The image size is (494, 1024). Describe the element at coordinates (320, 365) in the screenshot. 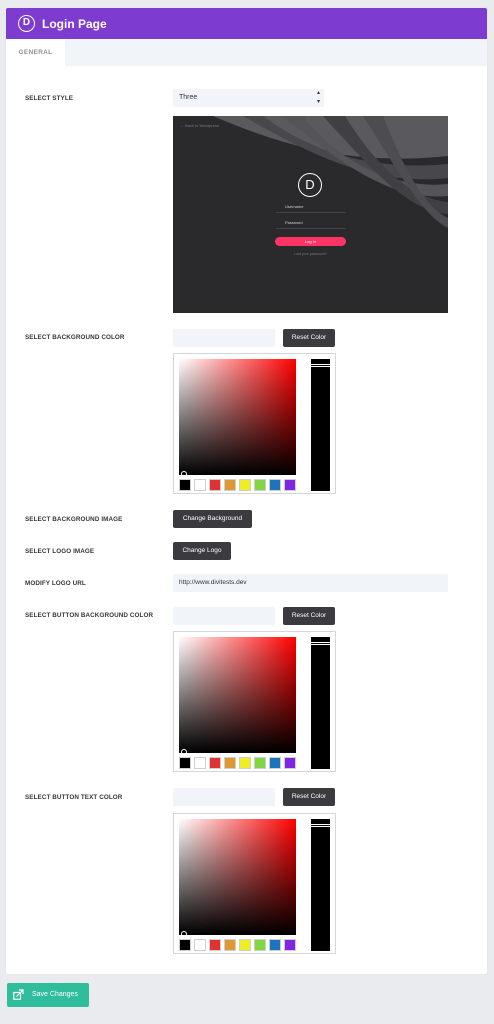

I see `bg-hue-handle` at that location.